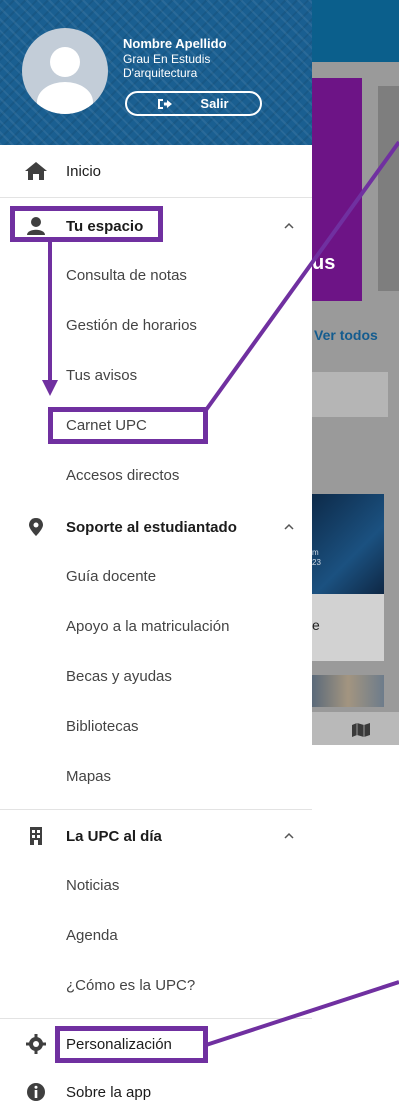  What do you see at coordinates (193, 103) in the screenshot?
I see `logout-button: Salir` at bounding box center [193, 103].